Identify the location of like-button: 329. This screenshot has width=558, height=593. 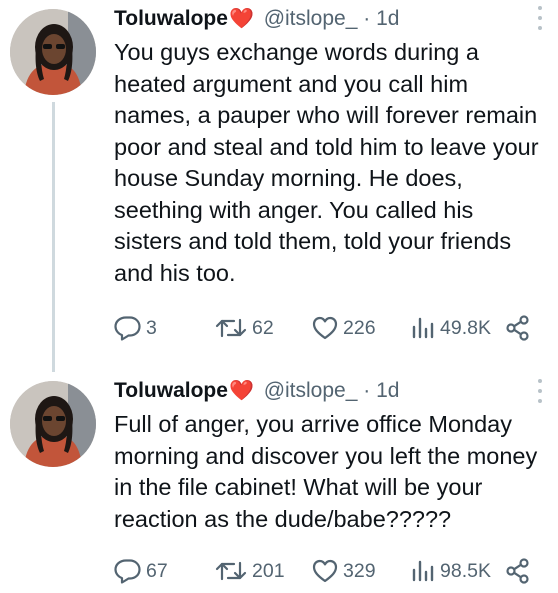
(343, 571).